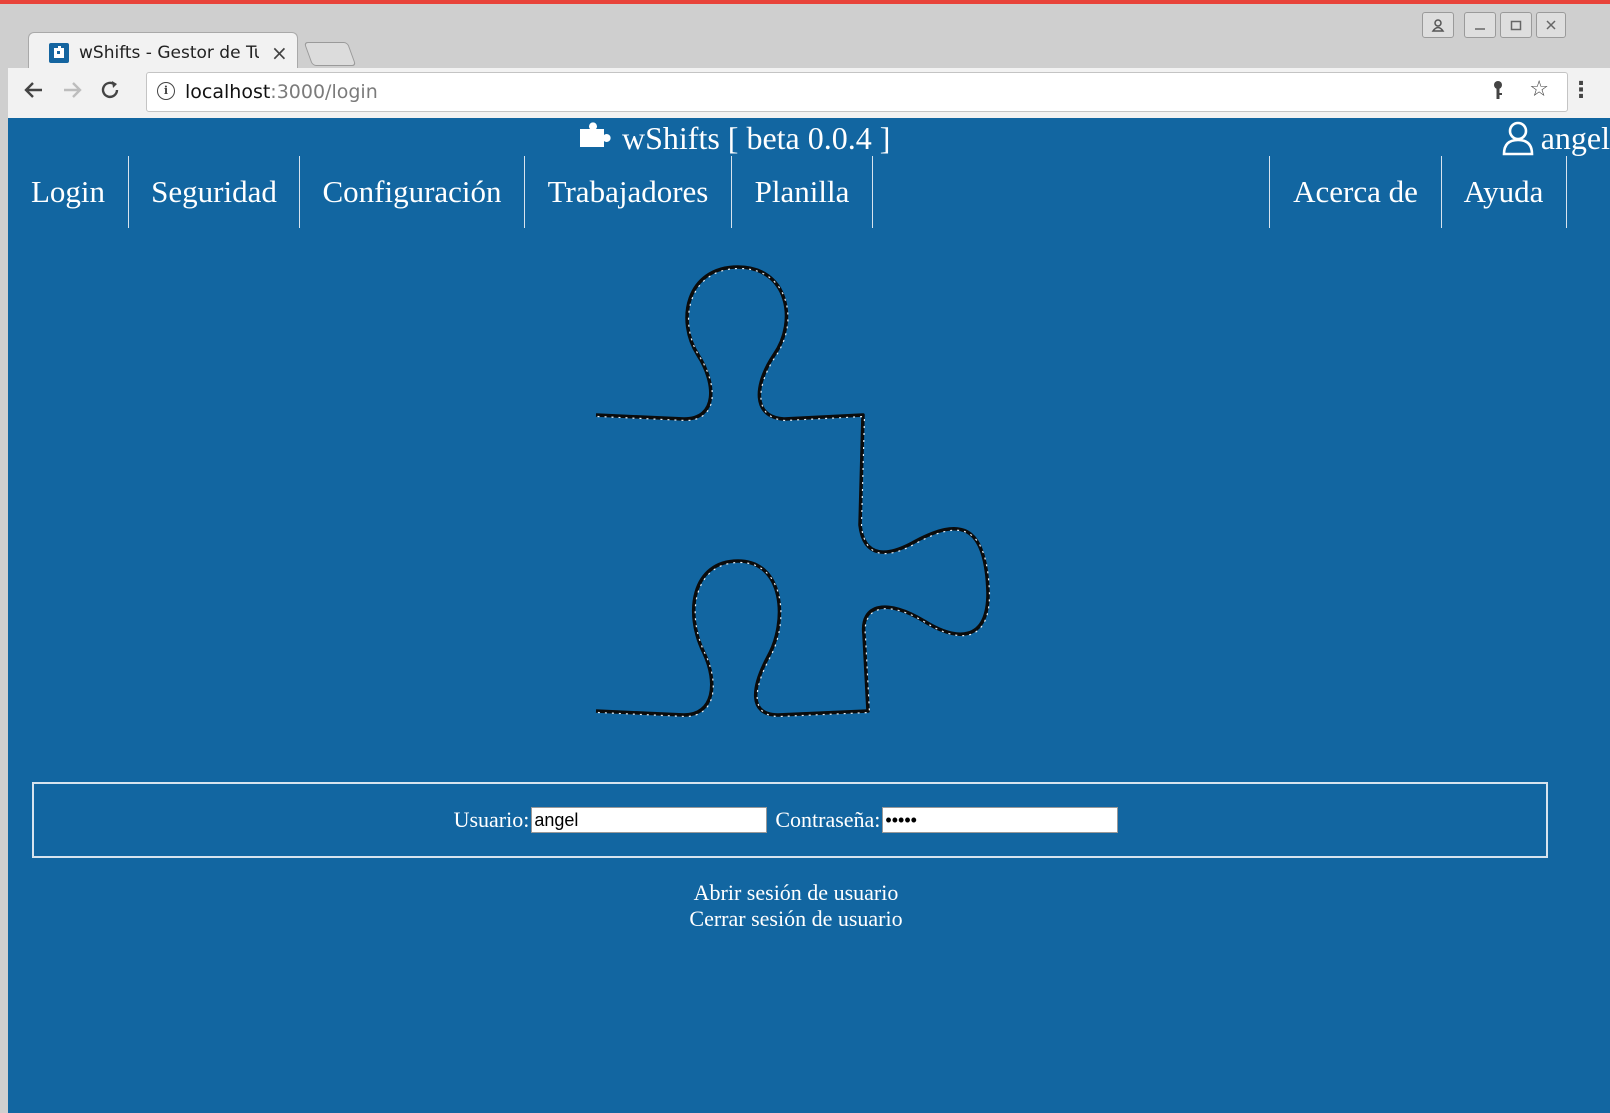 The image size is (1610, 1113). I want to click on tab-strip: wShifts - Gestor de Tu ×, so click(809, 38).